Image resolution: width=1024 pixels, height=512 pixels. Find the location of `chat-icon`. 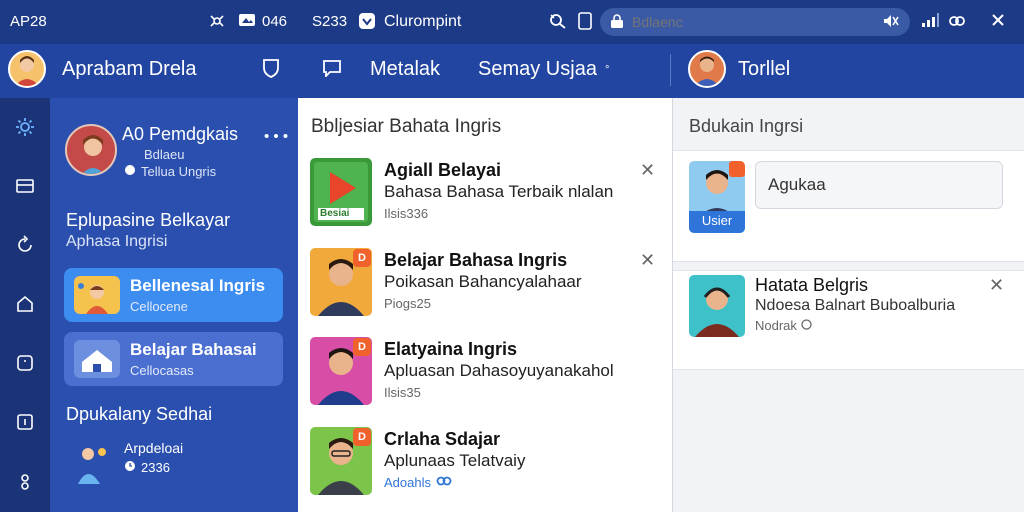

chat-icon is located at coordinates (332, 68).